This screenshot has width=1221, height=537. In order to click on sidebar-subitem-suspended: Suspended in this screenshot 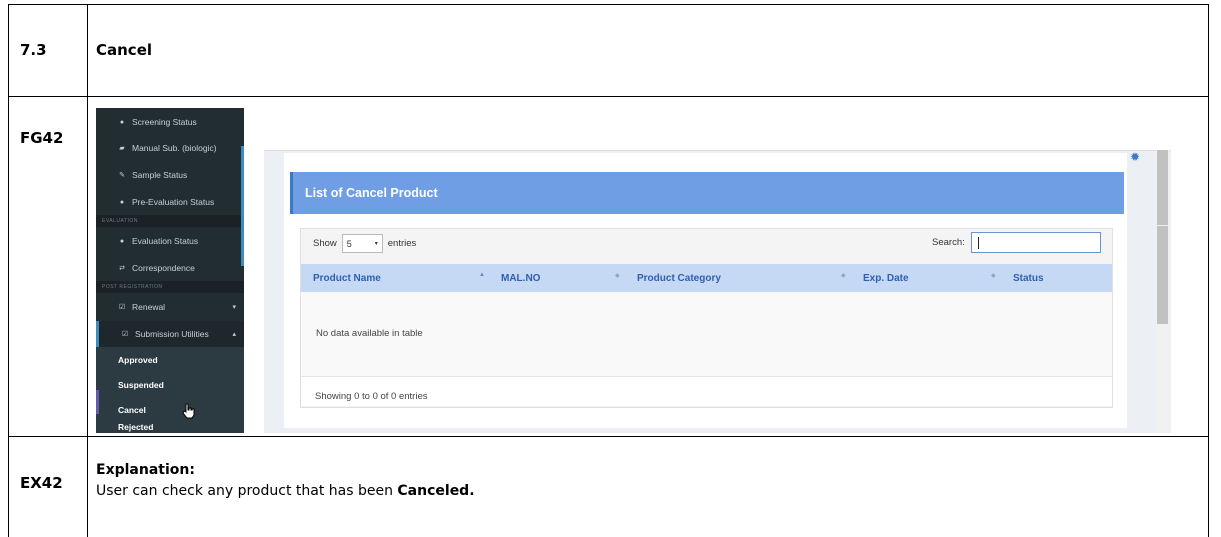, I will do `click(170, 384)`.